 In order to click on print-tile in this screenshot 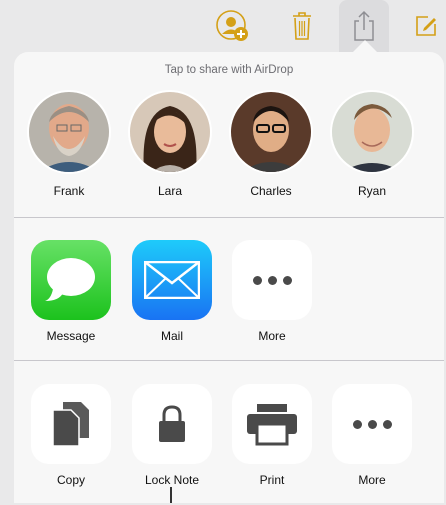, I will do `click(272, 424)`.